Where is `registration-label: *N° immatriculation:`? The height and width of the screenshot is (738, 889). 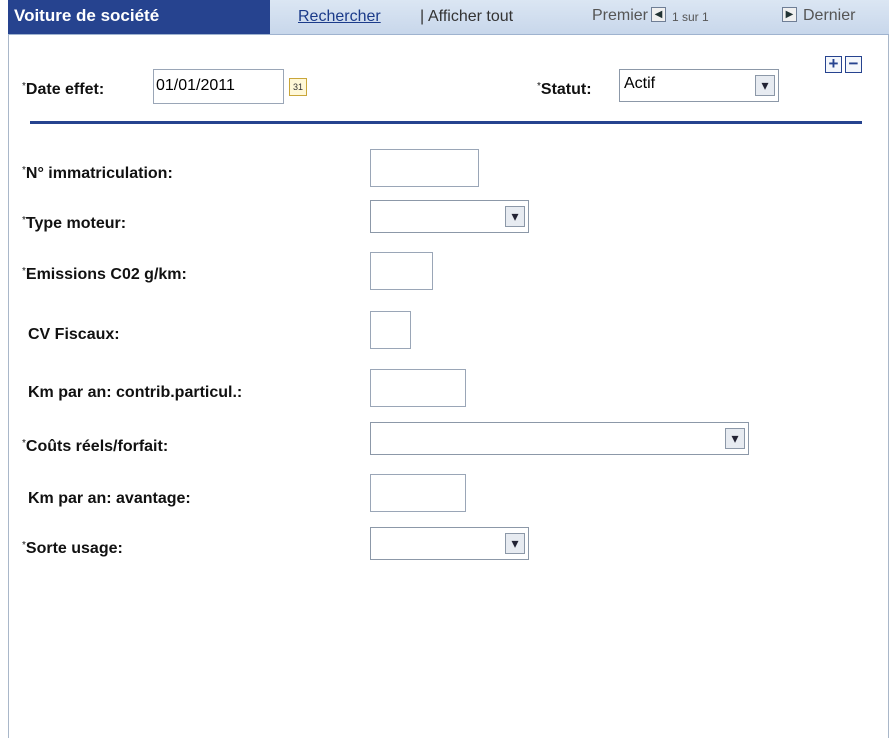
registration-label: *N° immatriculation: is located at coordinates (97, 173).